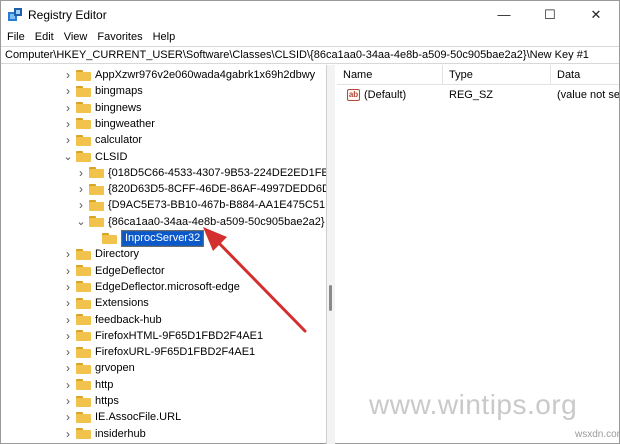  What do you see at coordinates (15, 14) in the screenshot?
I see `registry-editor-app-icon` at bounding box center [15, 14].